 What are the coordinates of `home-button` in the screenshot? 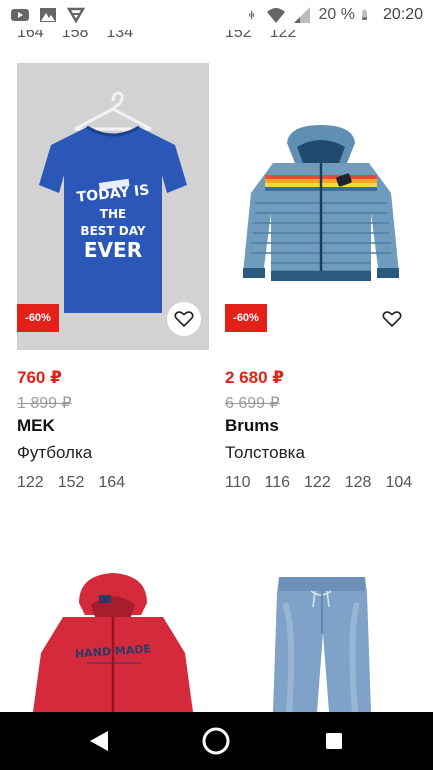 It's located at (216, 741).